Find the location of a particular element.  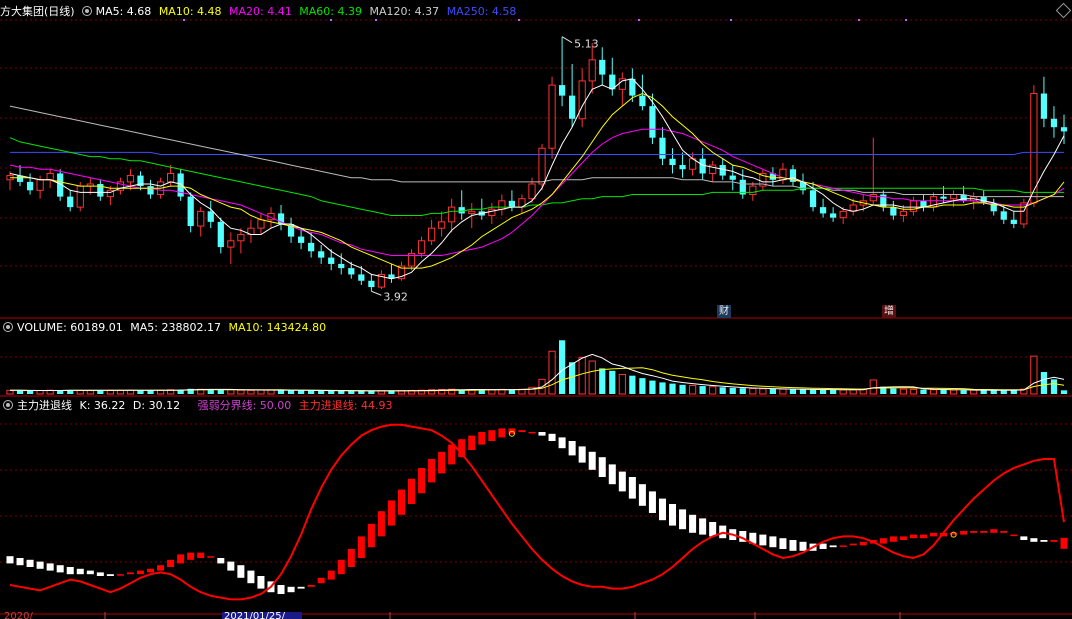

d-legend: D: 30.12 is located at coordinates (156, 405).